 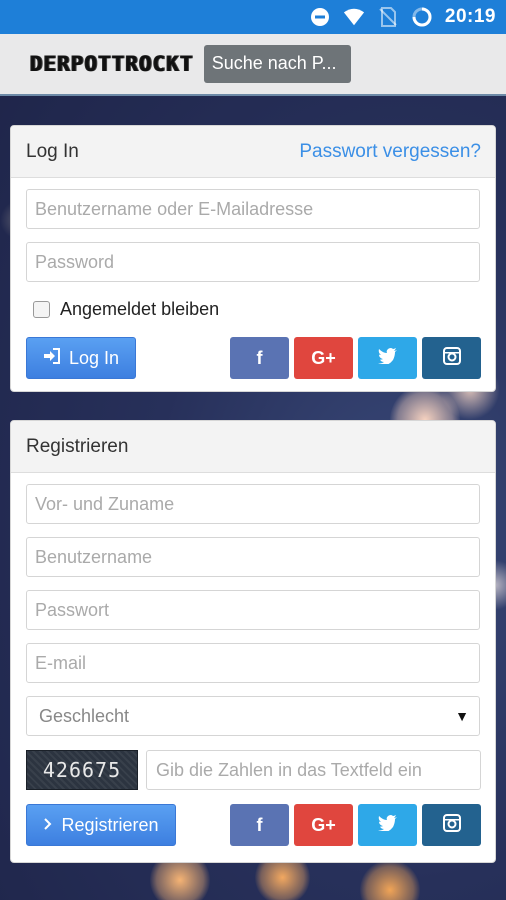 What do you see at coordinates (112, 64) in the screenshot?
I see `site-logo: DERPOTTROCKT` at bounding box center [112, 64].